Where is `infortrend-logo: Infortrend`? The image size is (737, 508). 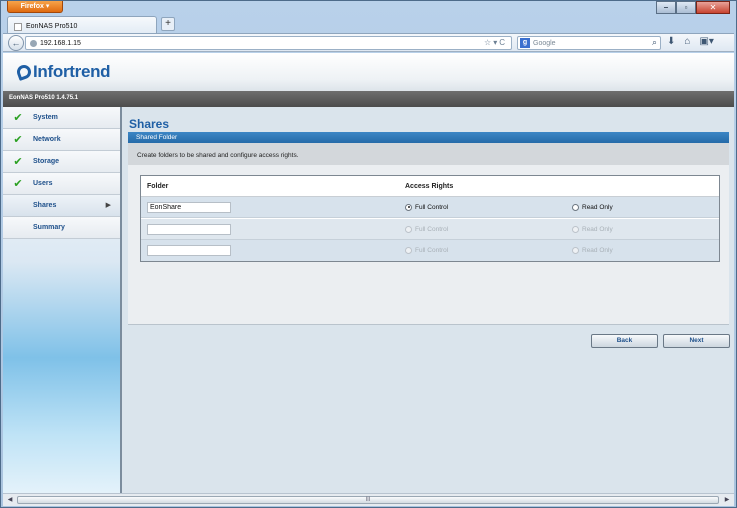
infortrend-logo: Infortrend is located at coordinates (63, 72).